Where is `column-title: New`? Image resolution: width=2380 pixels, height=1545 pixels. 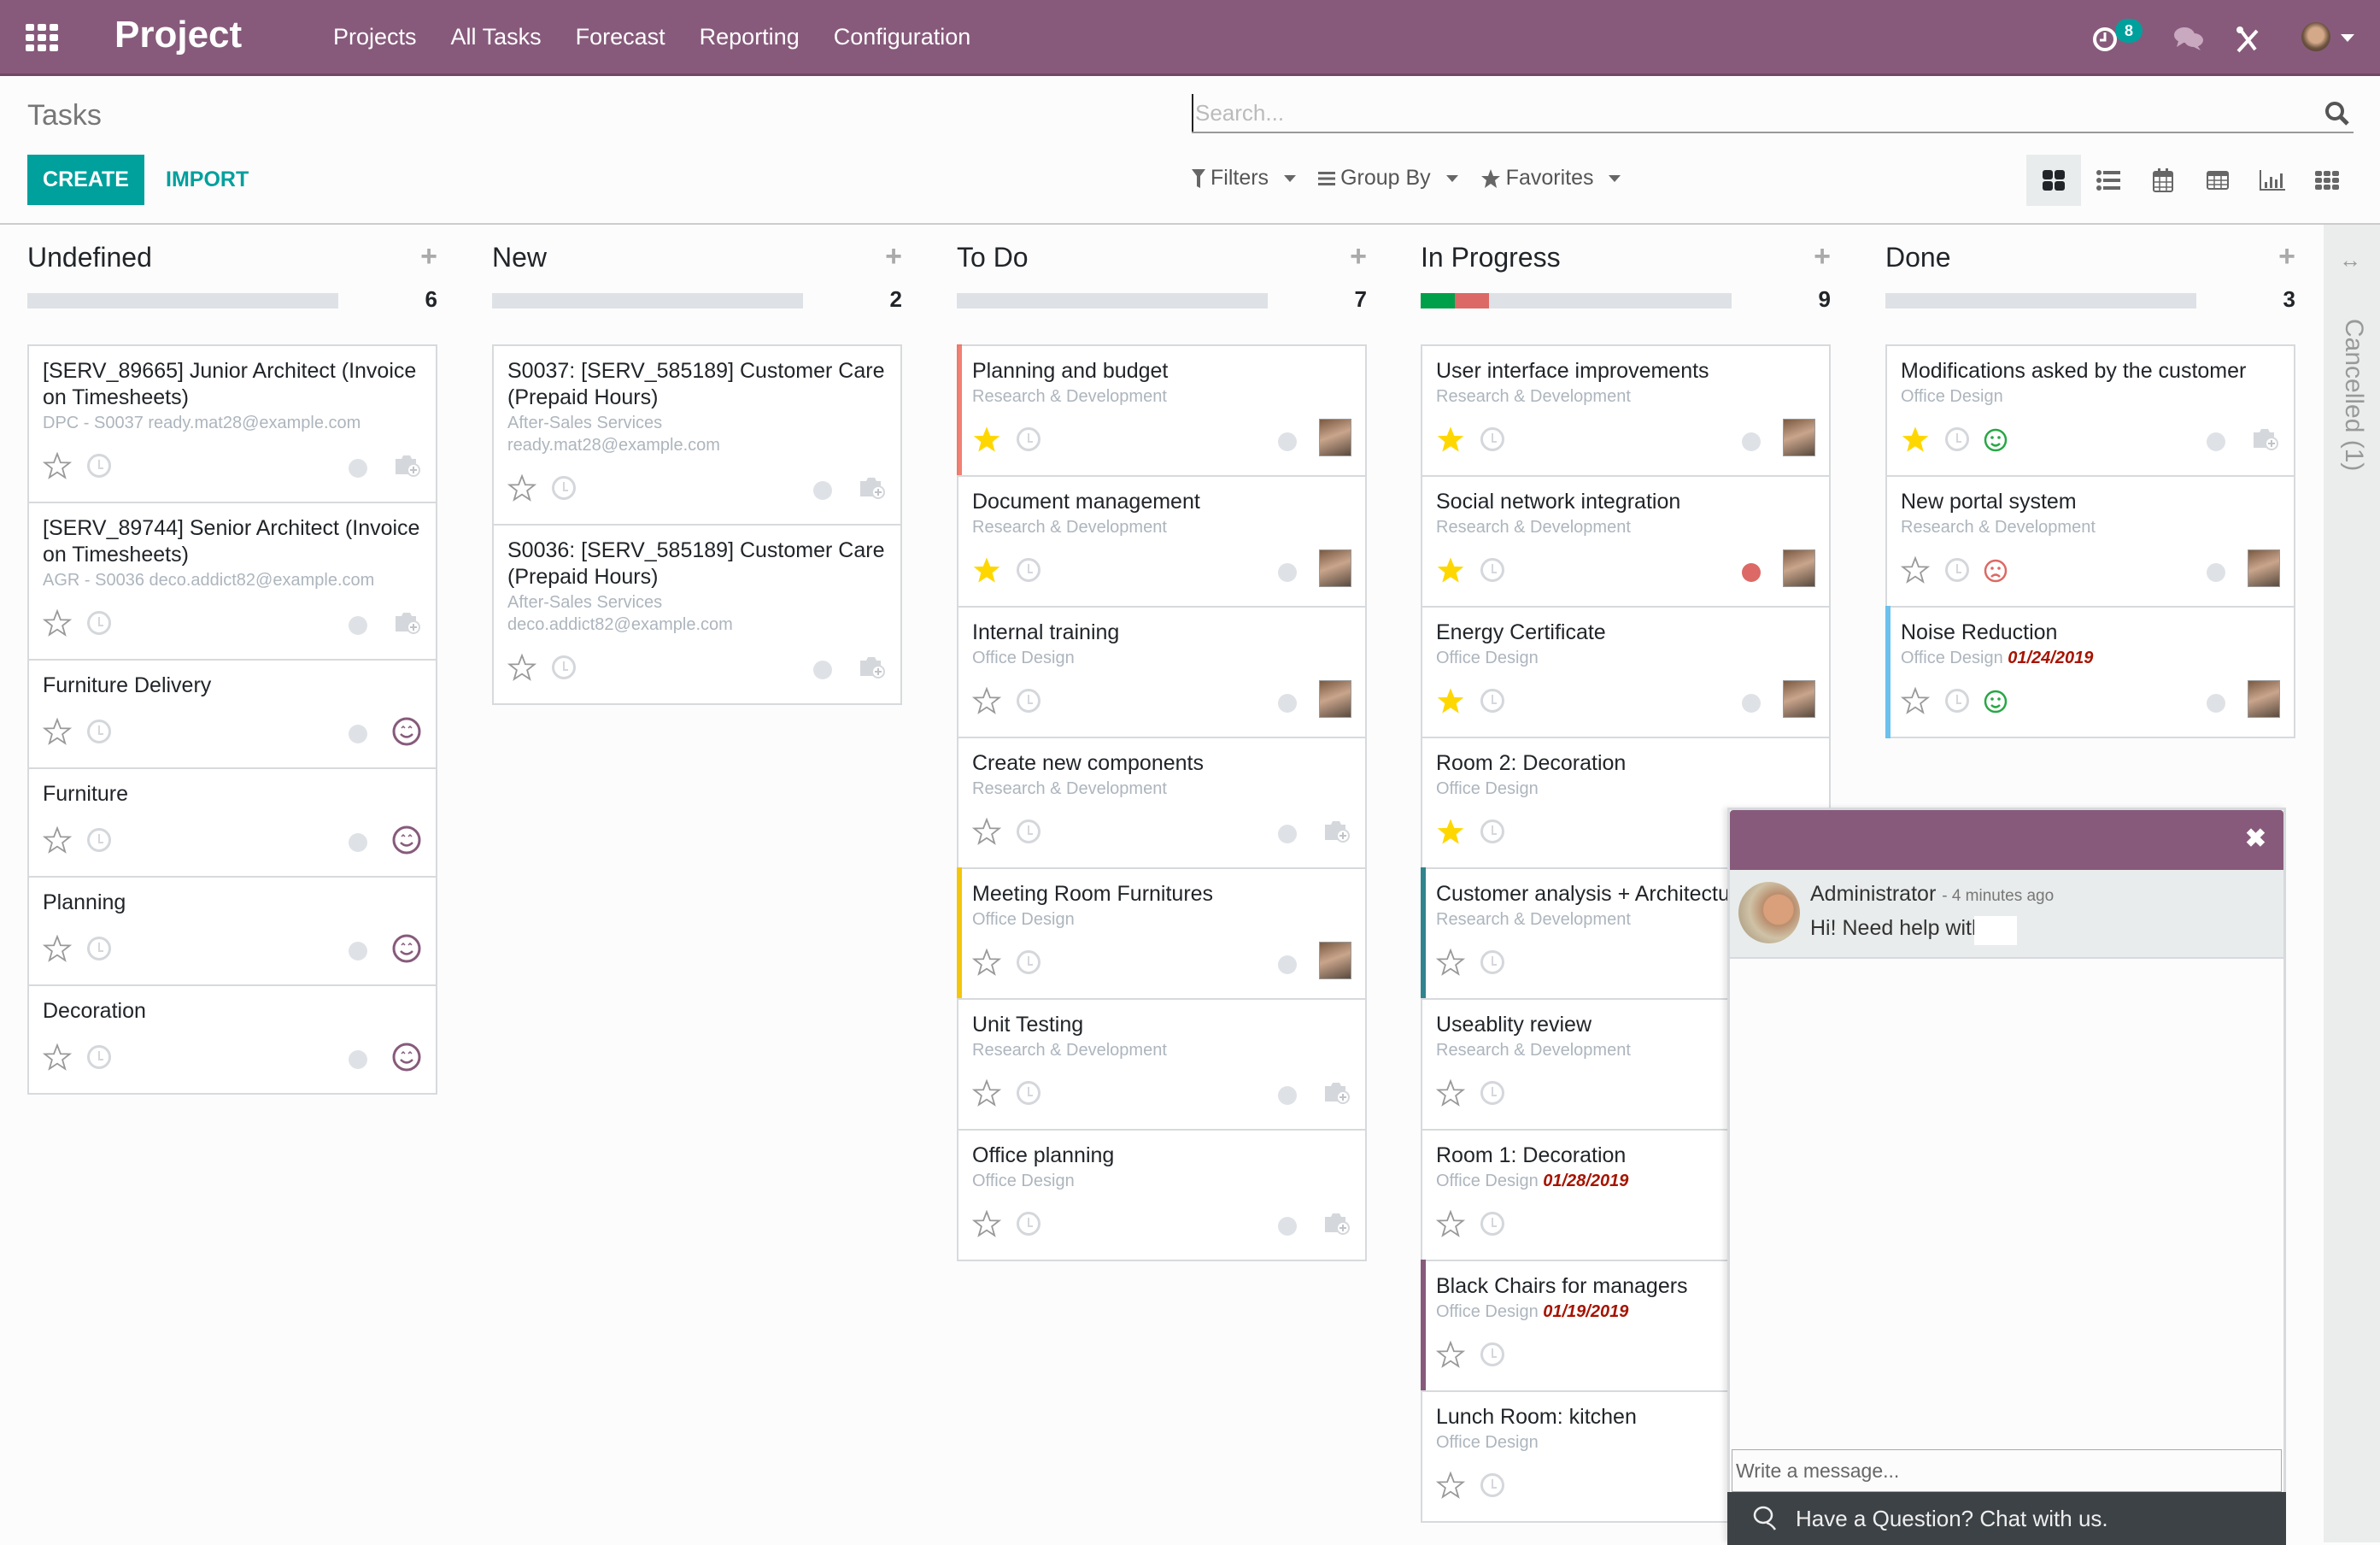
column-title: New is located at coordinates (519, 258).